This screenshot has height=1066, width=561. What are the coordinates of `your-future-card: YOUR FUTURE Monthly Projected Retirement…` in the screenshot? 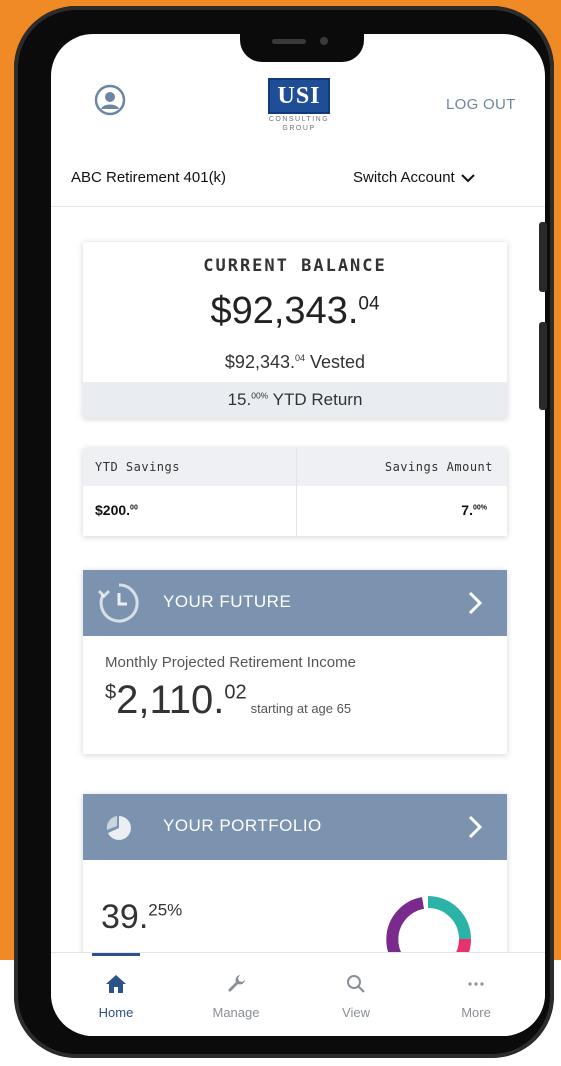 It's located at (295, 662).